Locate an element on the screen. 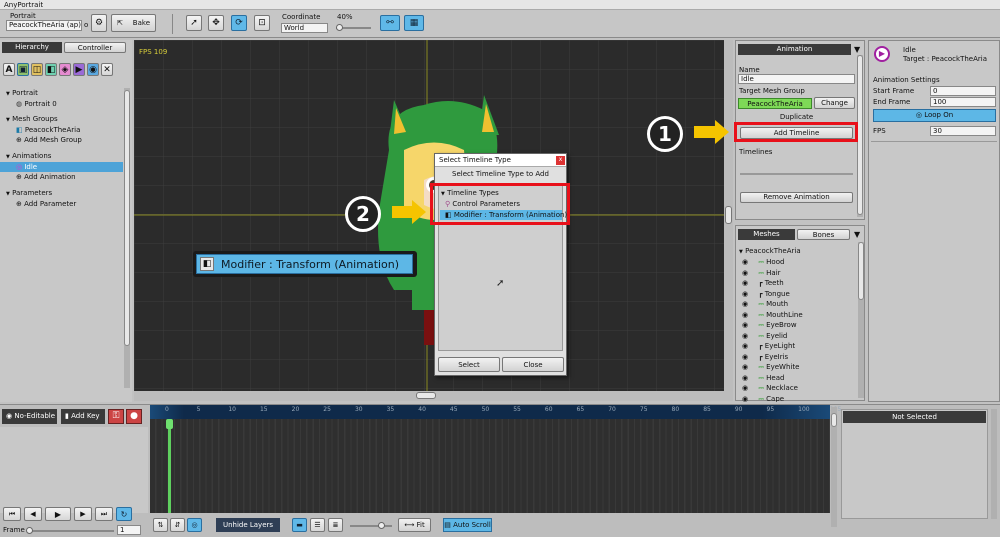 Image resolution: width=1000 pixels, height=537 pixels. hierarchy-scroll-thumb is located at coordinates (127, 218).